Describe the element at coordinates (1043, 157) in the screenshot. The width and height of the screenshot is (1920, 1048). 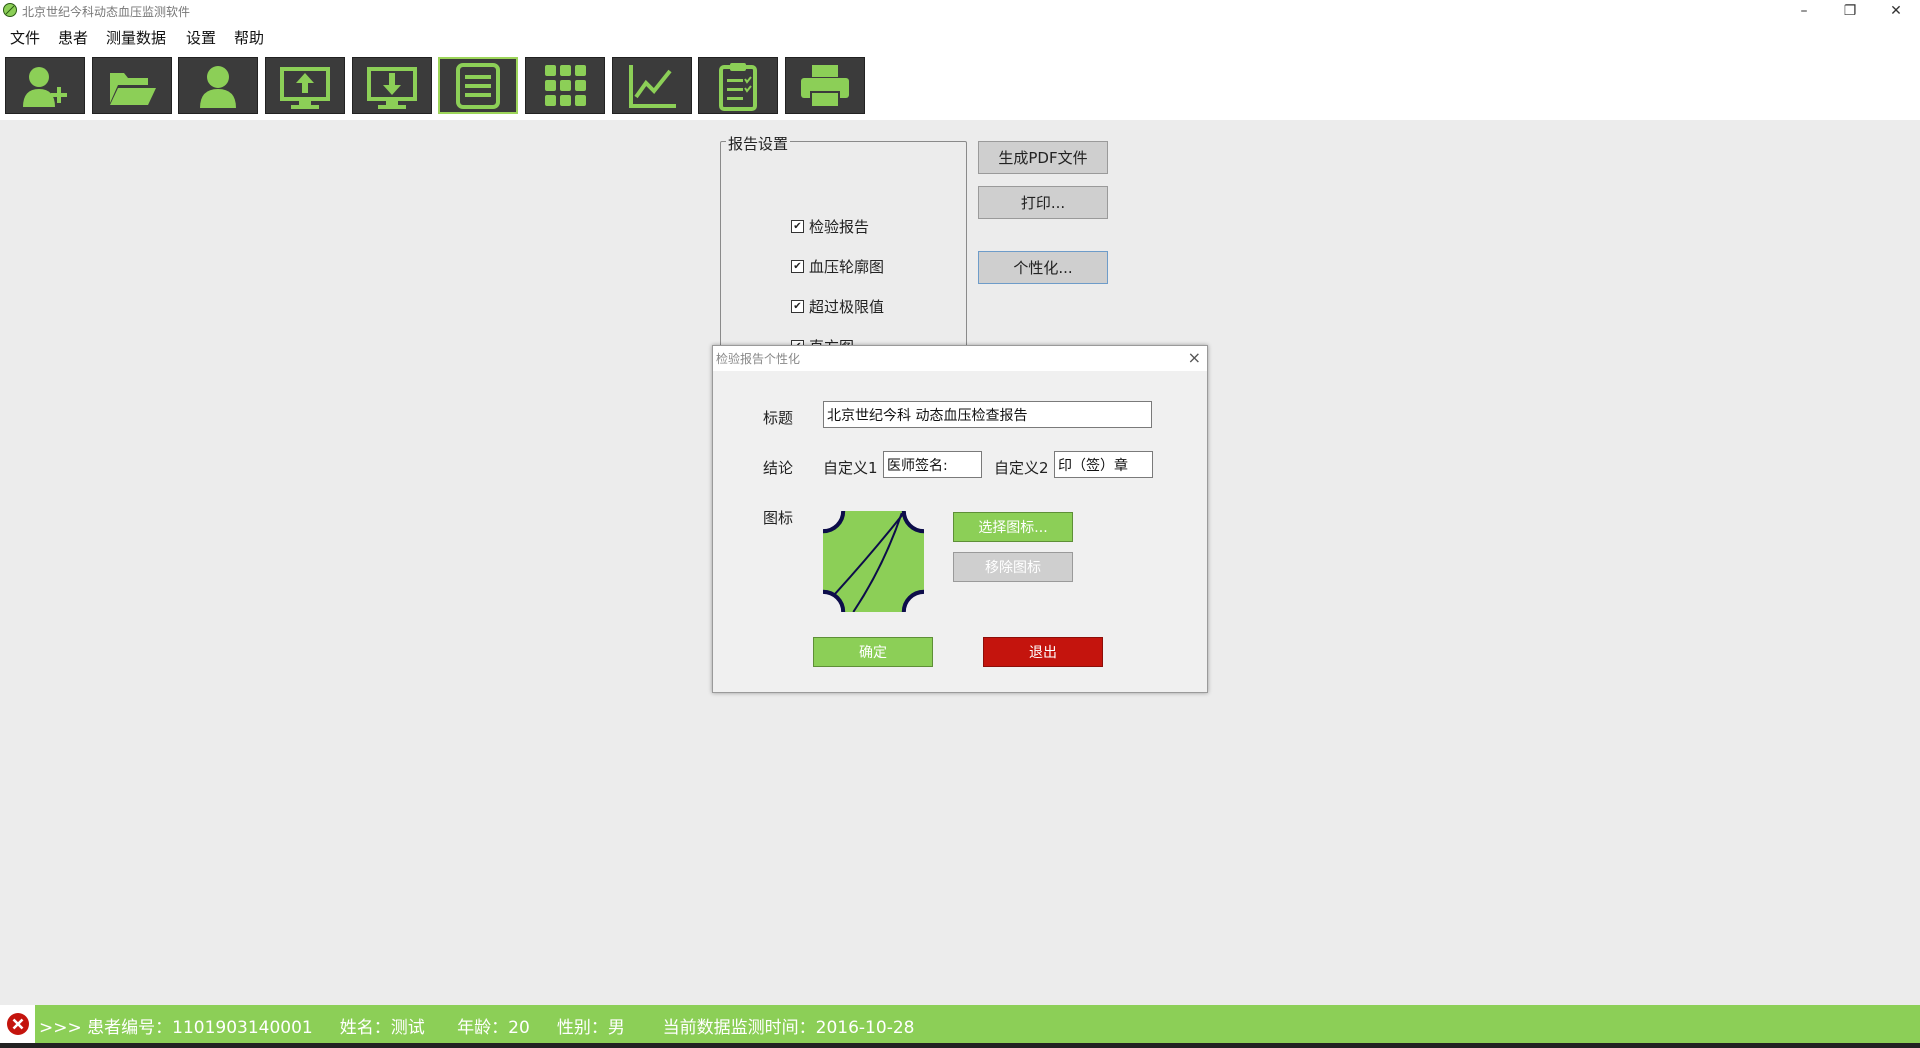
I see `generate-pdf-button: 生成PDF文件` at that location.